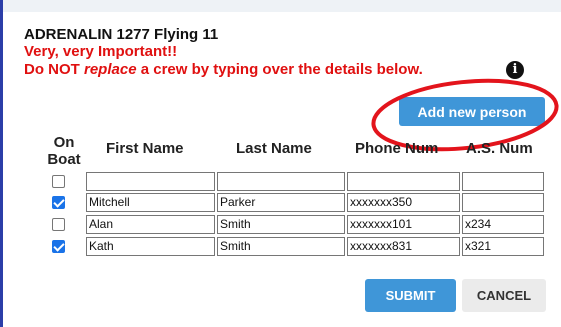 This screenshot has width=561, height=327. What do you see at coordinates (150, 246) in the screenshot?
I see `first-name-field: Kath` at bounding box center [150, 246].